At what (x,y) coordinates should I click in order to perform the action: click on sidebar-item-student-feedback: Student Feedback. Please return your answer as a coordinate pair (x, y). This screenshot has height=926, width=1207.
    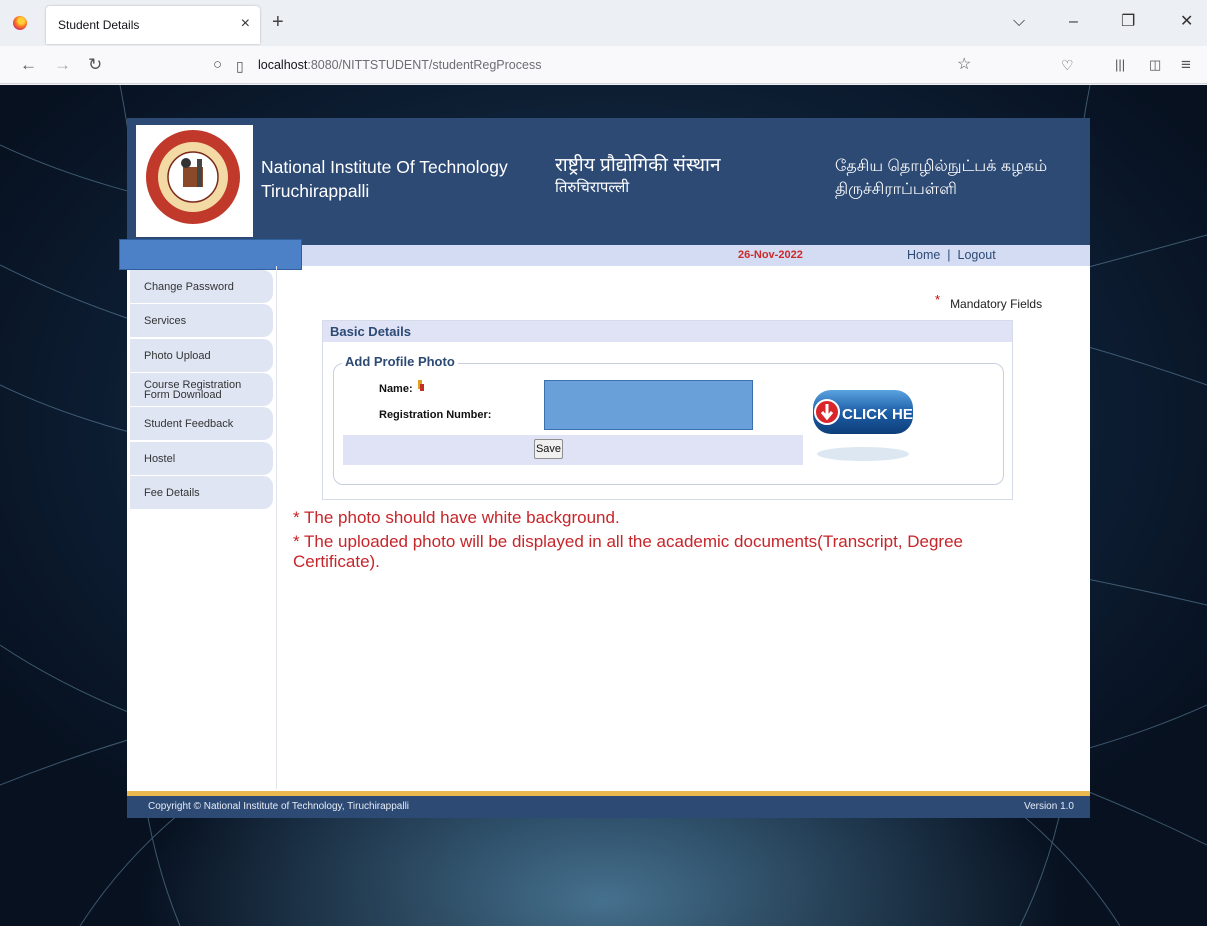
    Looking at the image, I should click on (201, 423).